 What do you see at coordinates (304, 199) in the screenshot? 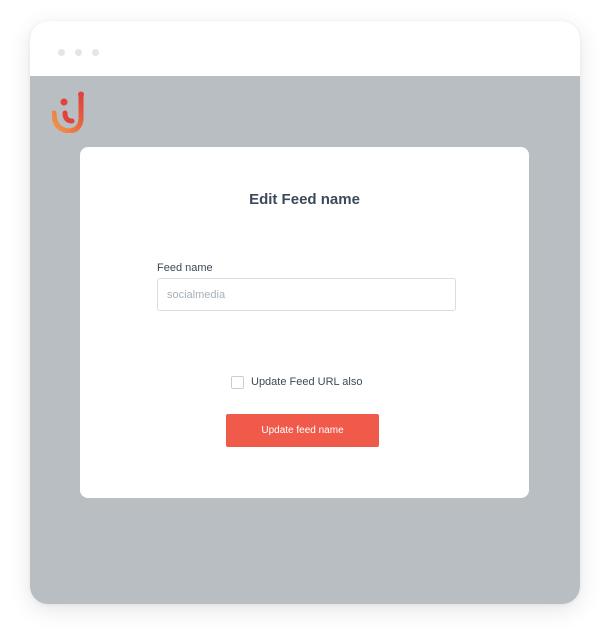
I see `modal-title: Edit Feed name` at bounding box center [304, 199].